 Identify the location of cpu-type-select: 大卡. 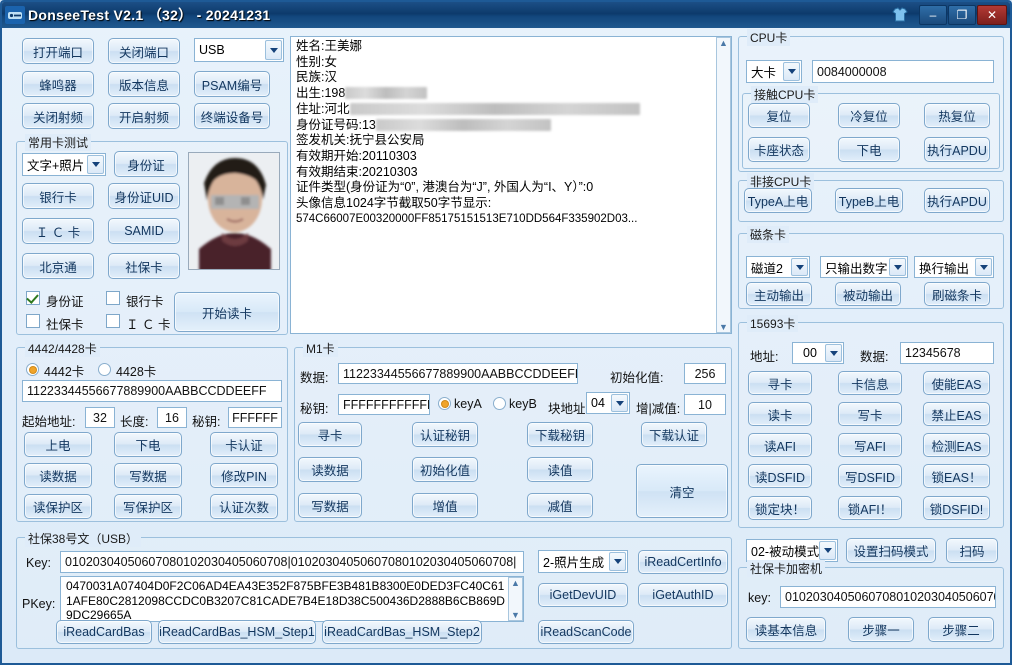
(774, 71).